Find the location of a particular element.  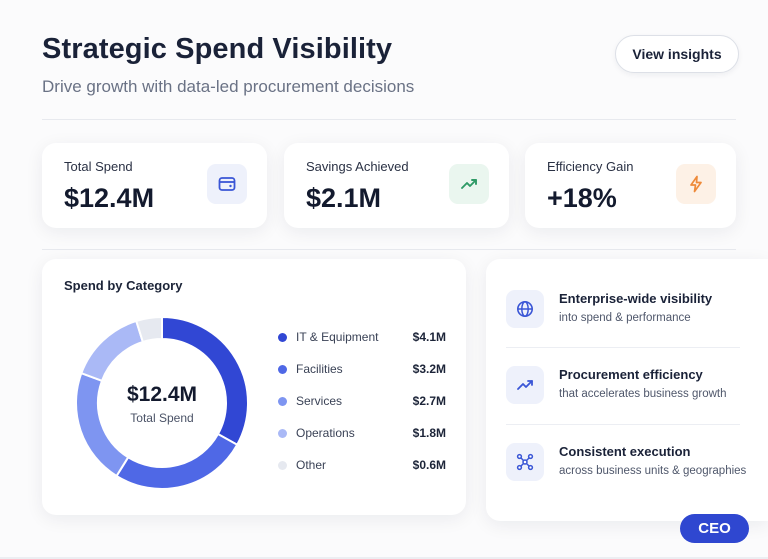

wallet-icon is located at coordinates (227, 184).